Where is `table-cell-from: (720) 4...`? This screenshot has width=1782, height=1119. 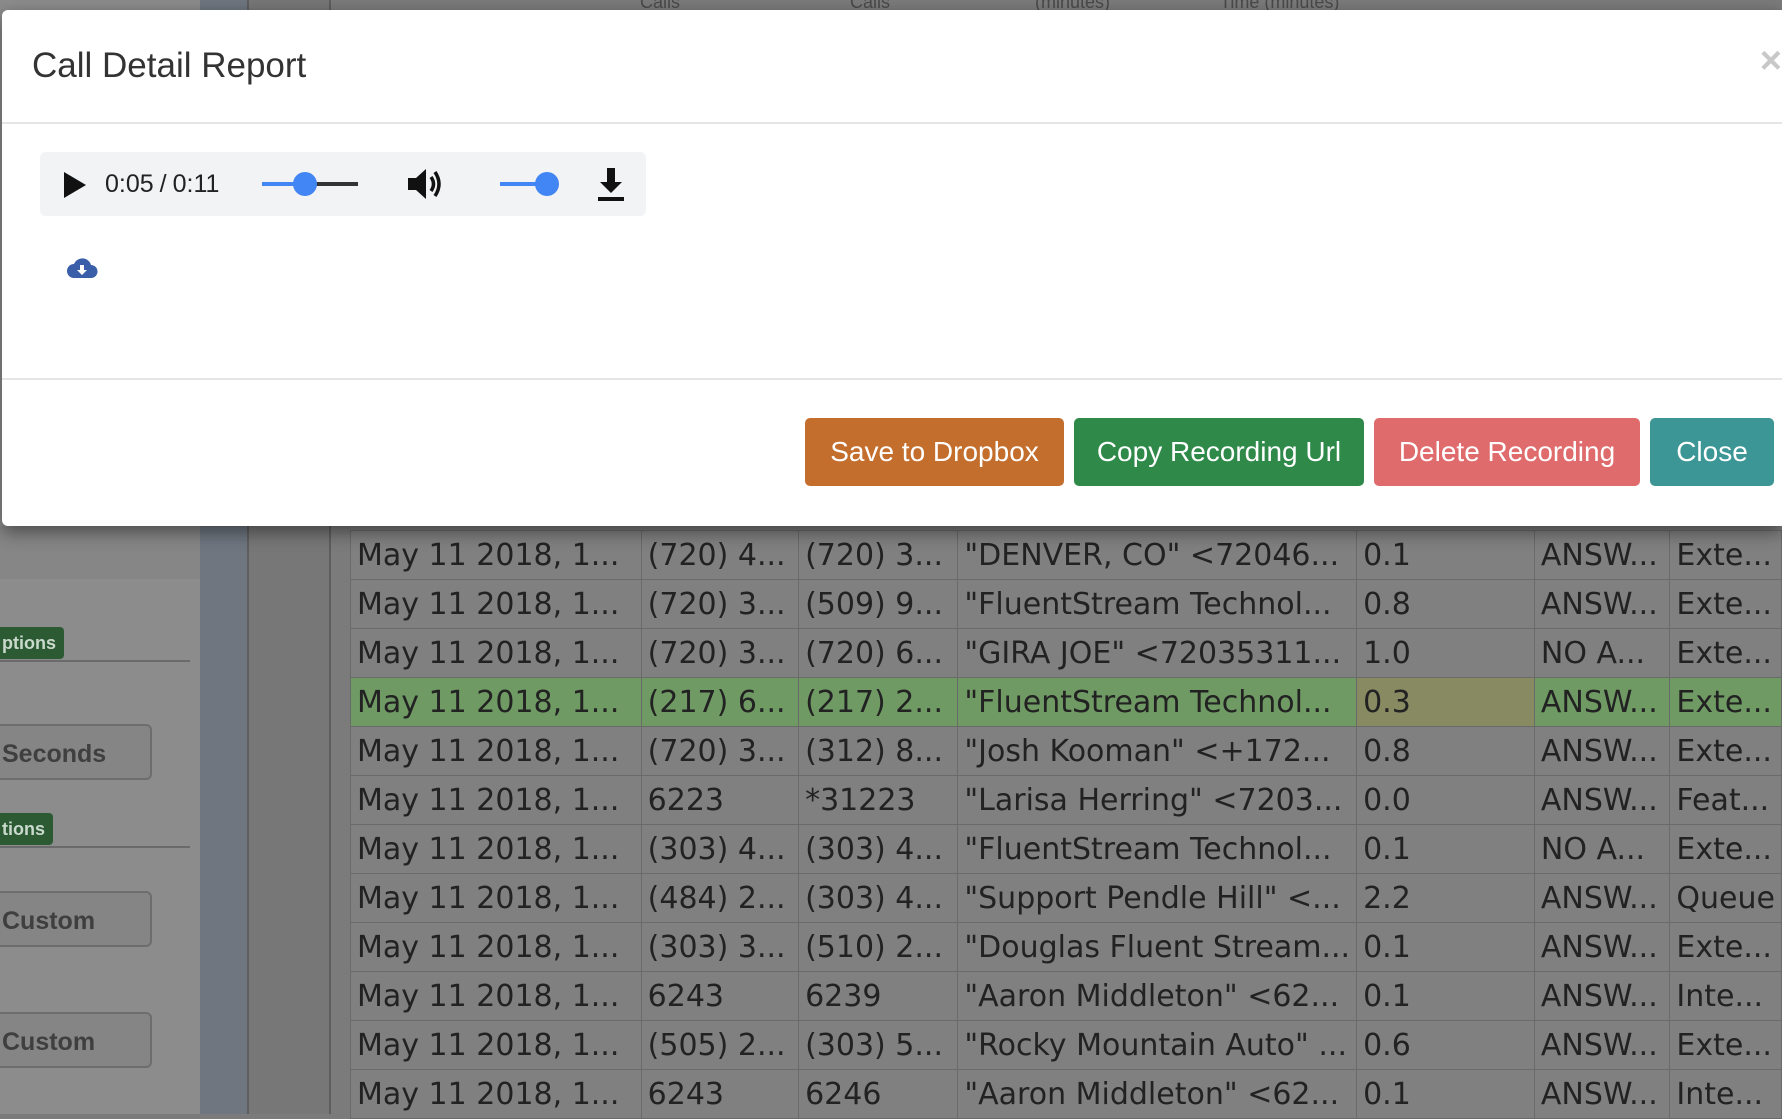 table-cell-from: (720) 4... is located at coordinates (720, 555).